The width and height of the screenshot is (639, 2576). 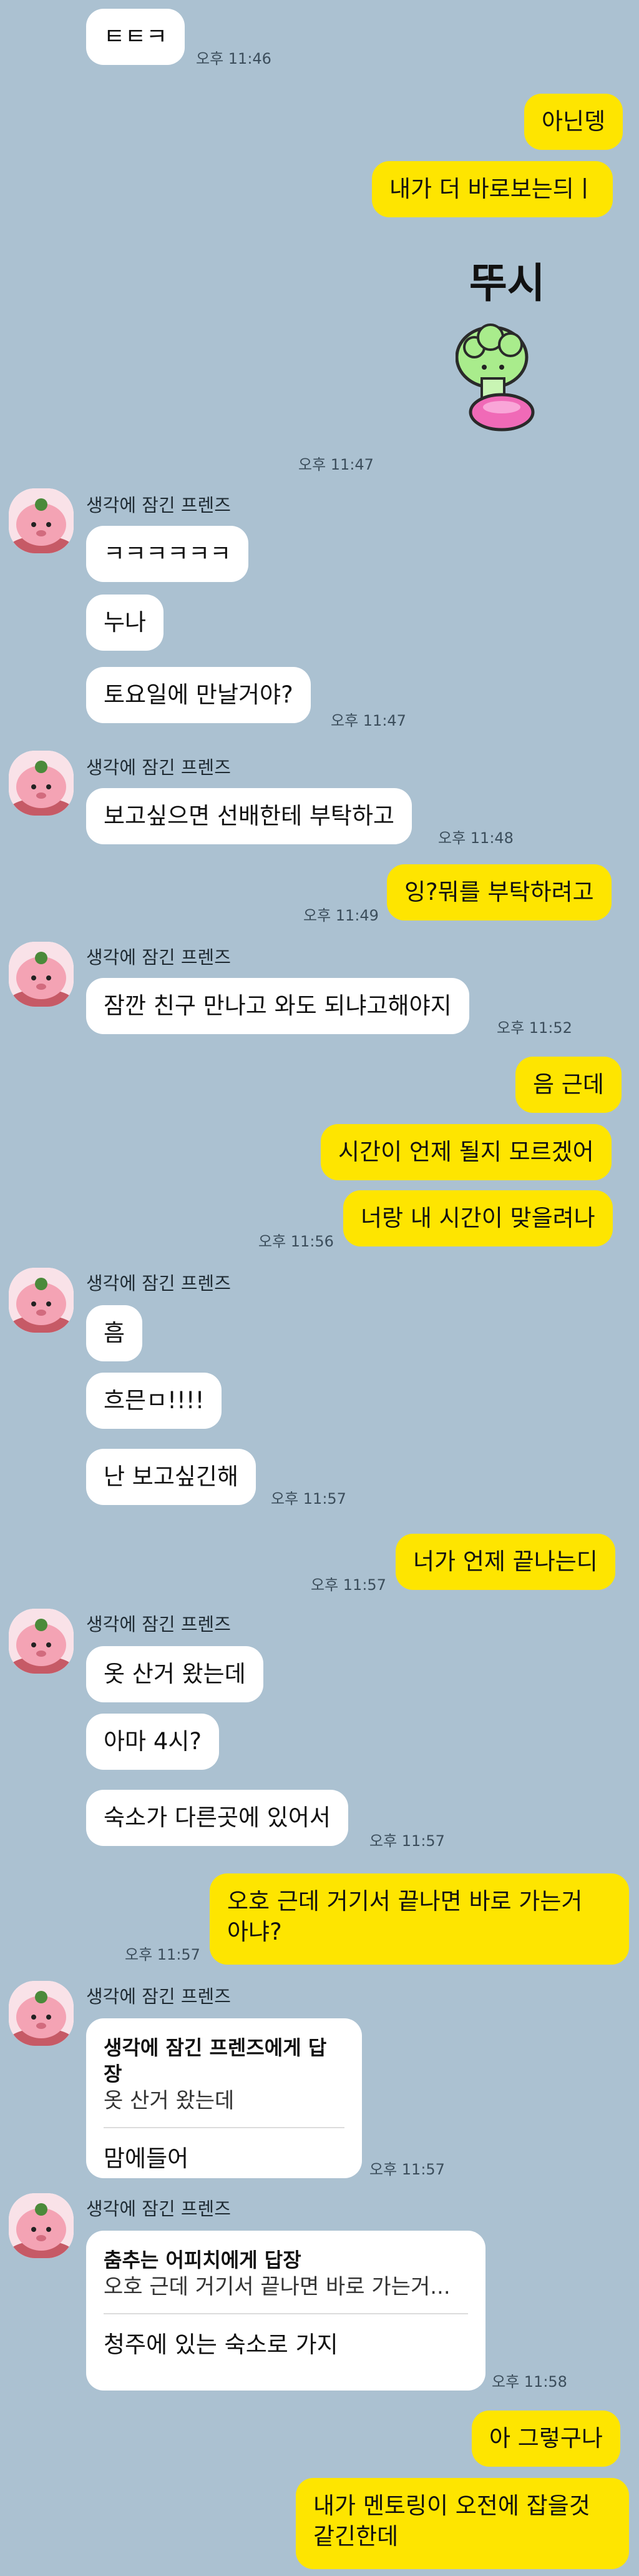 What do you see at coordinates (505, 1562) in the screenshot?
I see `message-bubble: 너가 언제 끝나는디` at bounding box center [505, 1562].